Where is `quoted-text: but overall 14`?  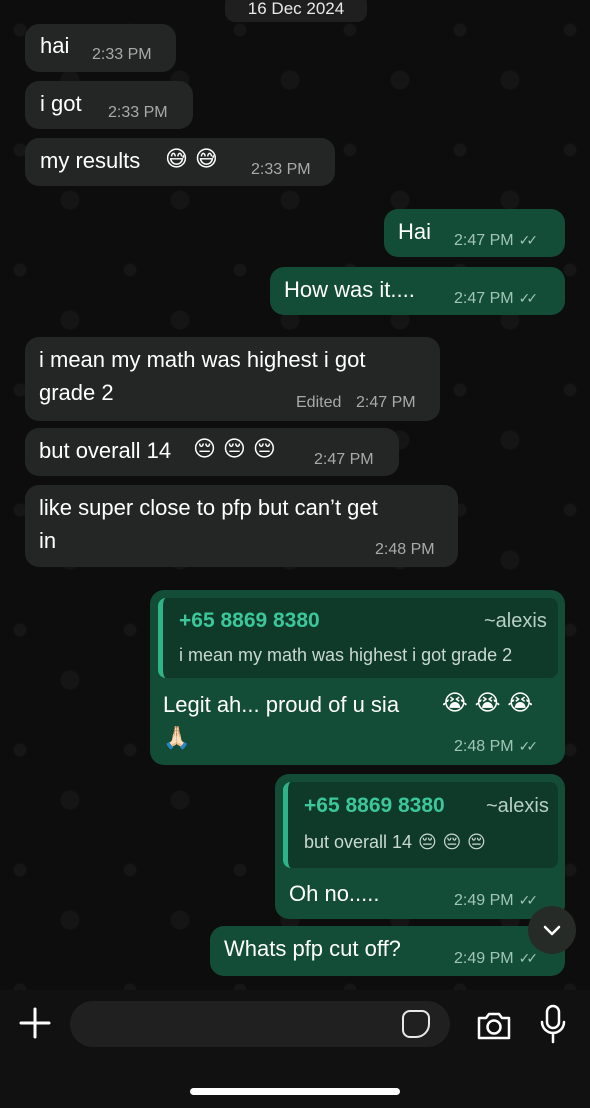
quoted-text: but overall 14 is located at coordinates (358, 842).